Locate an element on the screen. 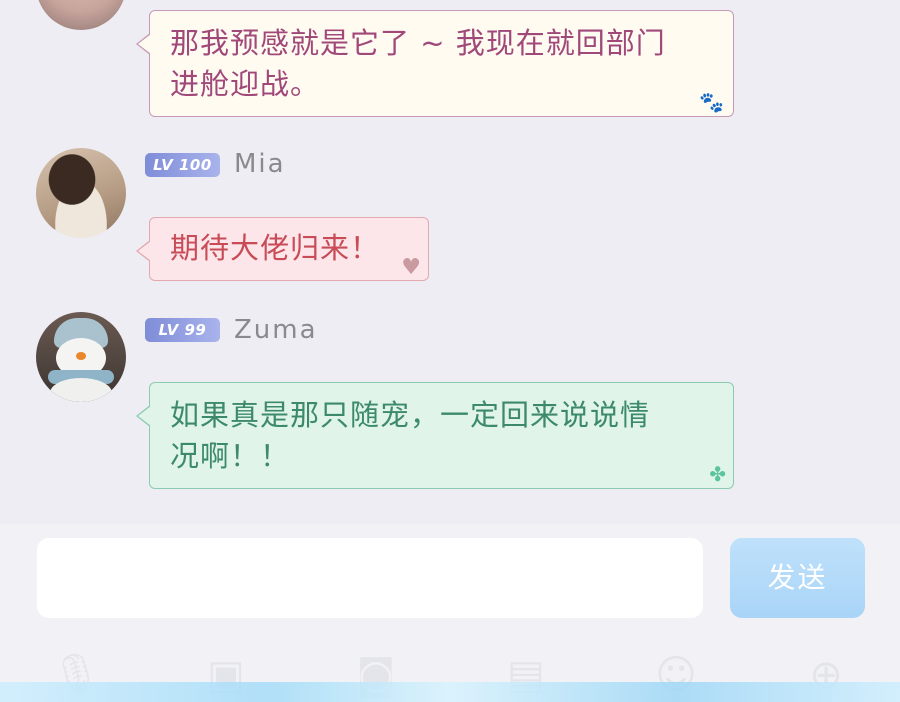  message-bubble: 那我预感就是它了 ~ 我现在就回部门 进舱迎战。 🐾 is located at coordinates (435, 63).